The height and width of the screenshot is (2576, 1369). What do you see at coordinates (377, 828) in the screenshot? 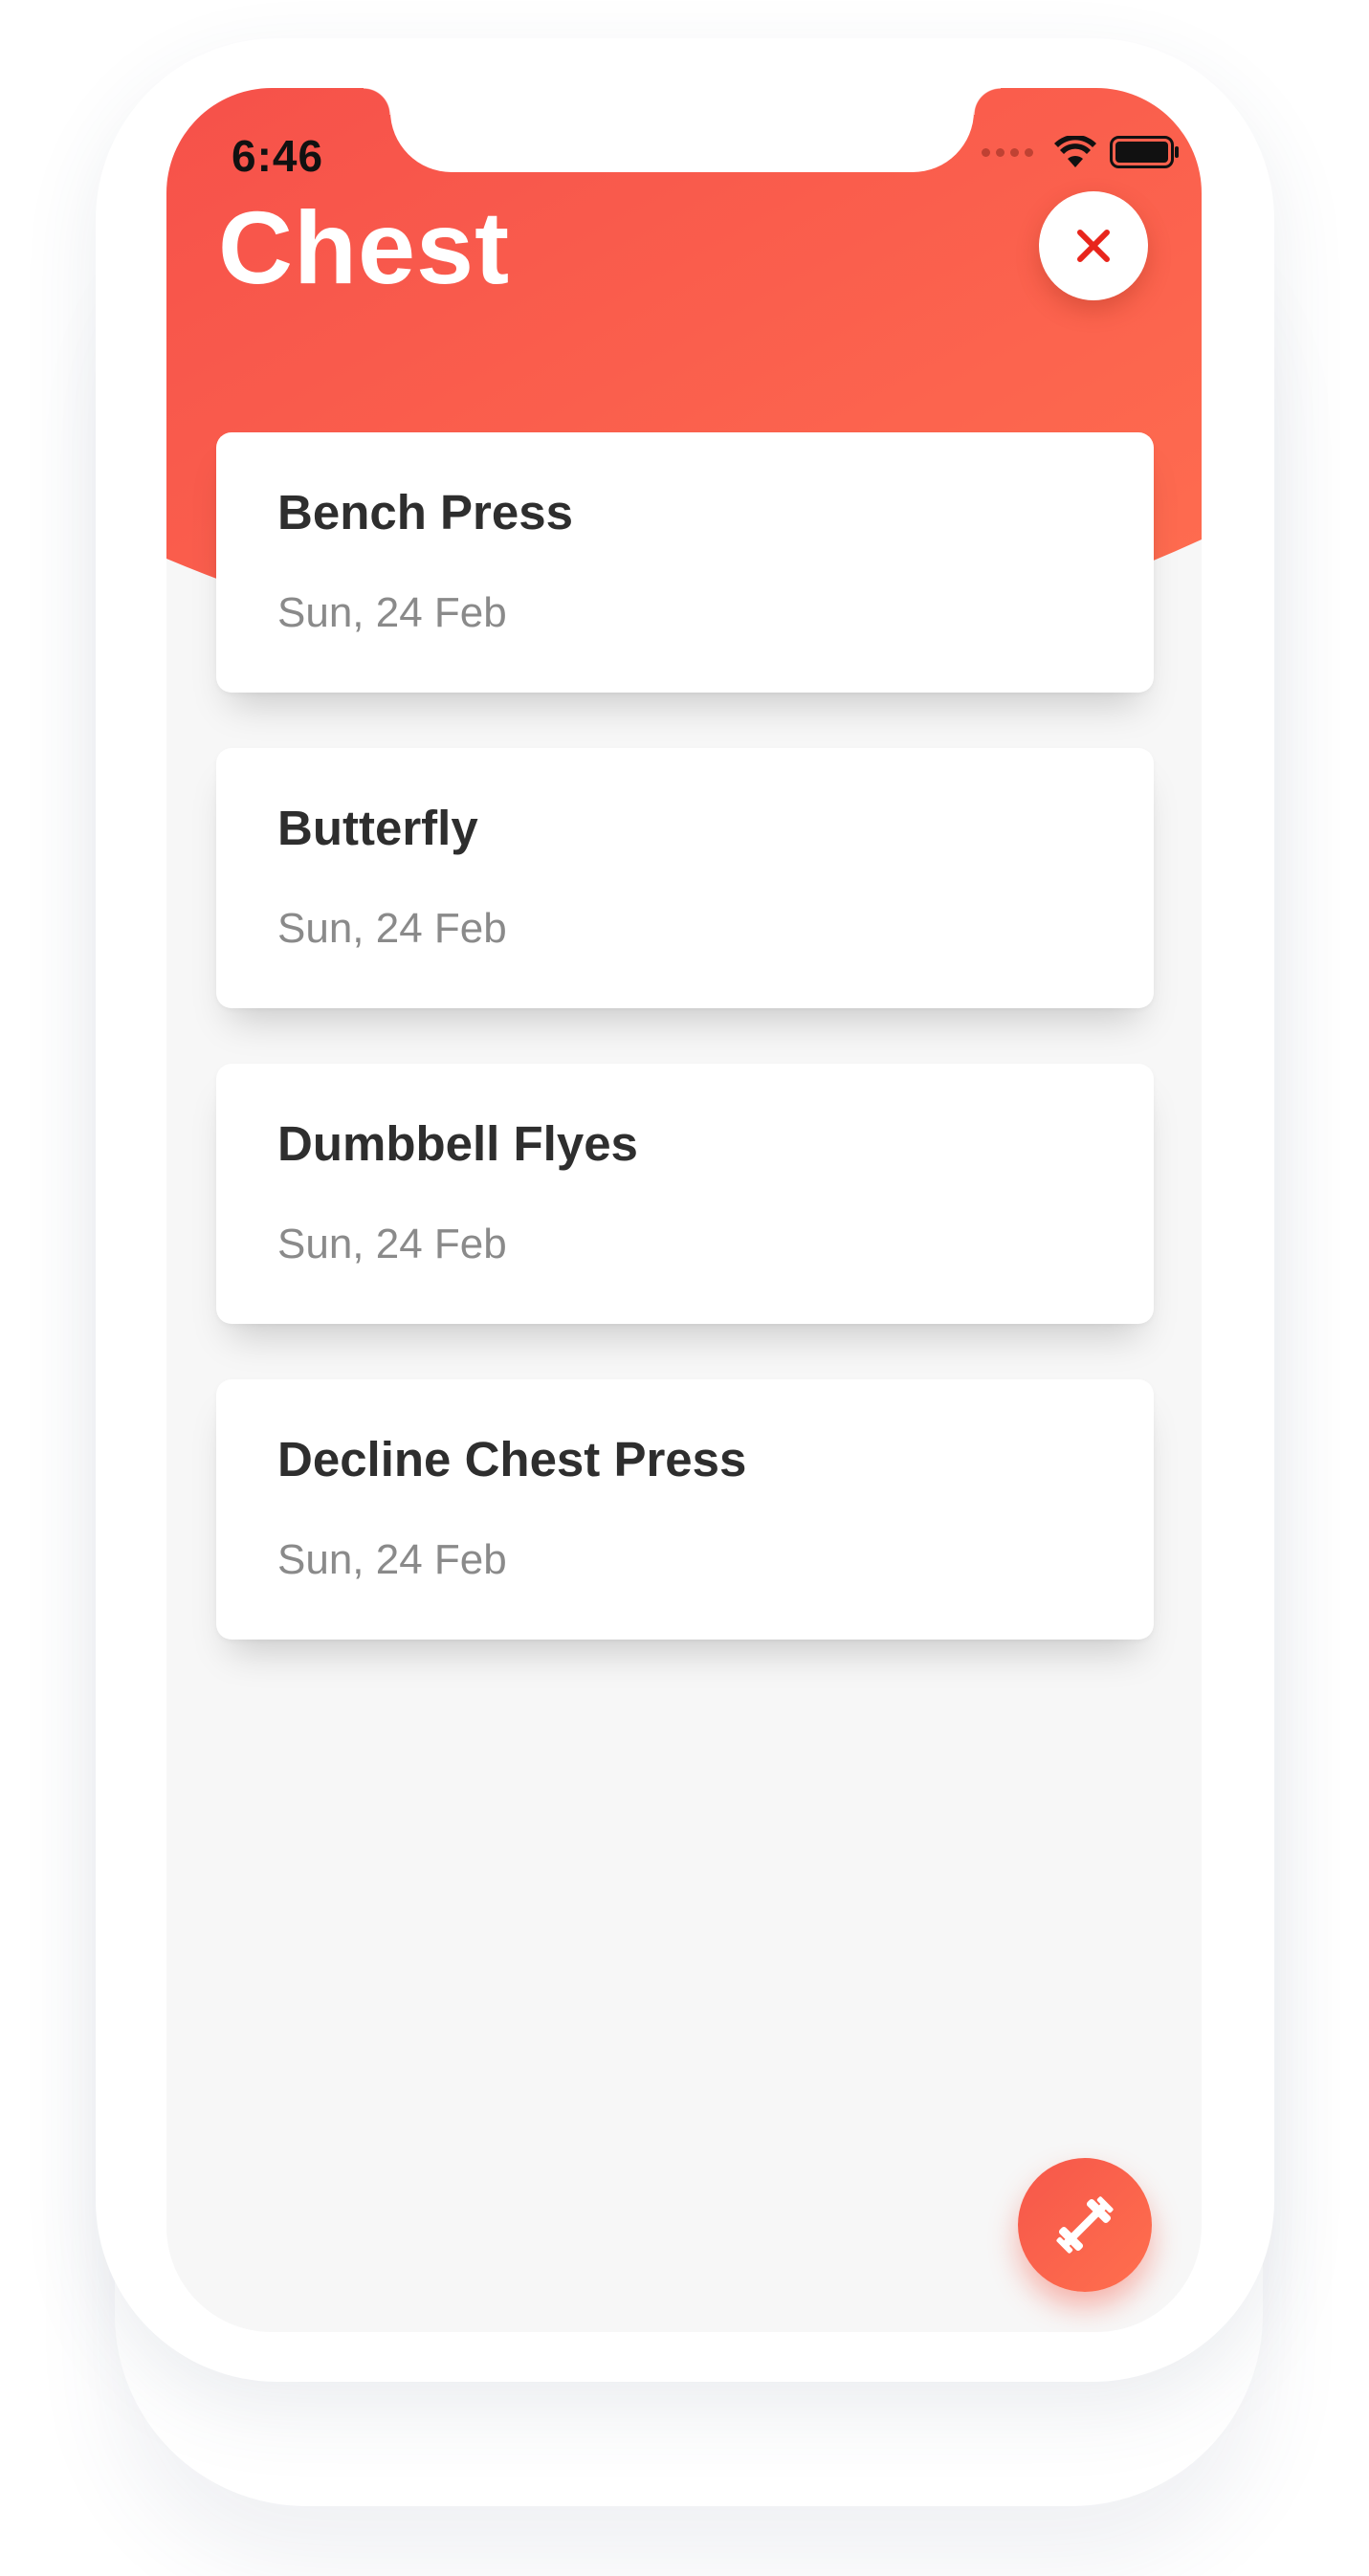
I see `exercise-name: Butterfly` at bounding box center [377, 828].